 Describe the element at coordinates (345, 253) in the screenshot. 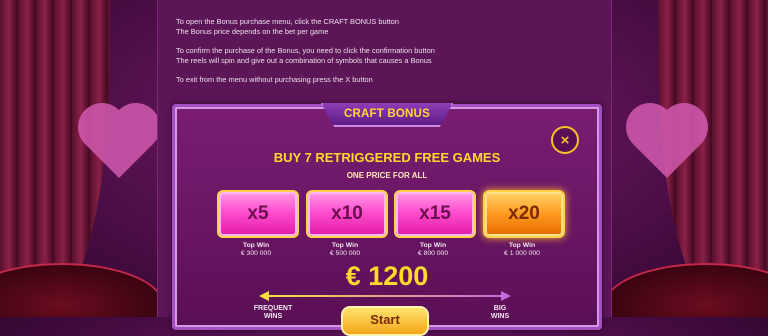

I see `top-win-value: € 500 000` at that location.